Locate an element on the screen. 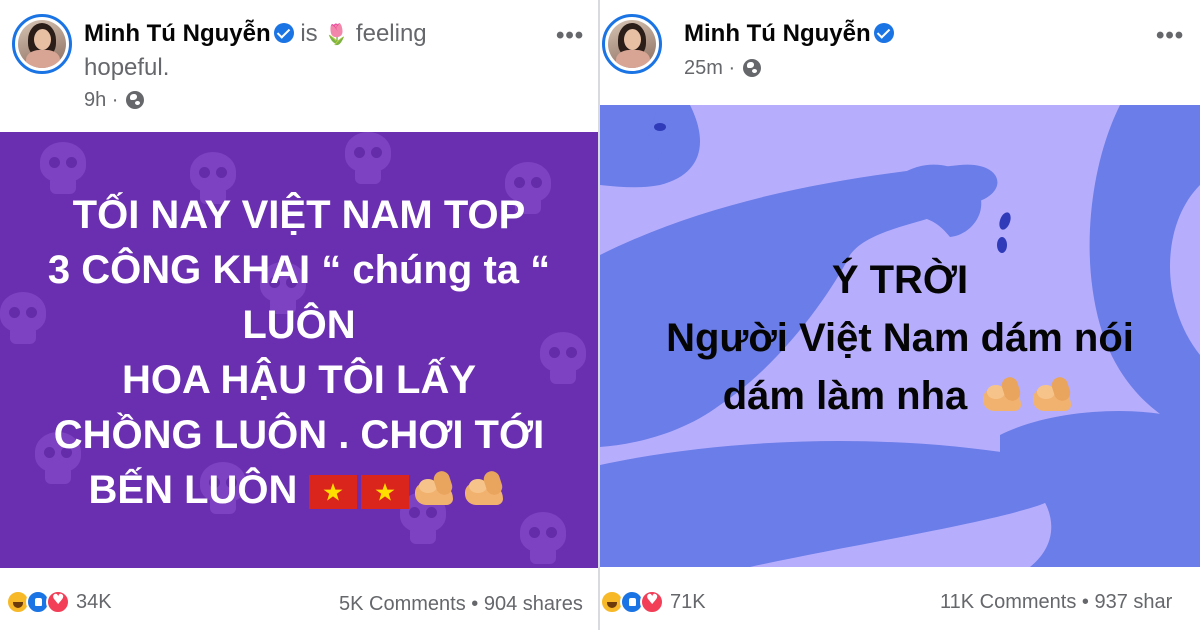 The width and height of the screenshot is (1200, 630). post-text-line: Người Việt Nam dám nói is located at coordinates (900, 338).